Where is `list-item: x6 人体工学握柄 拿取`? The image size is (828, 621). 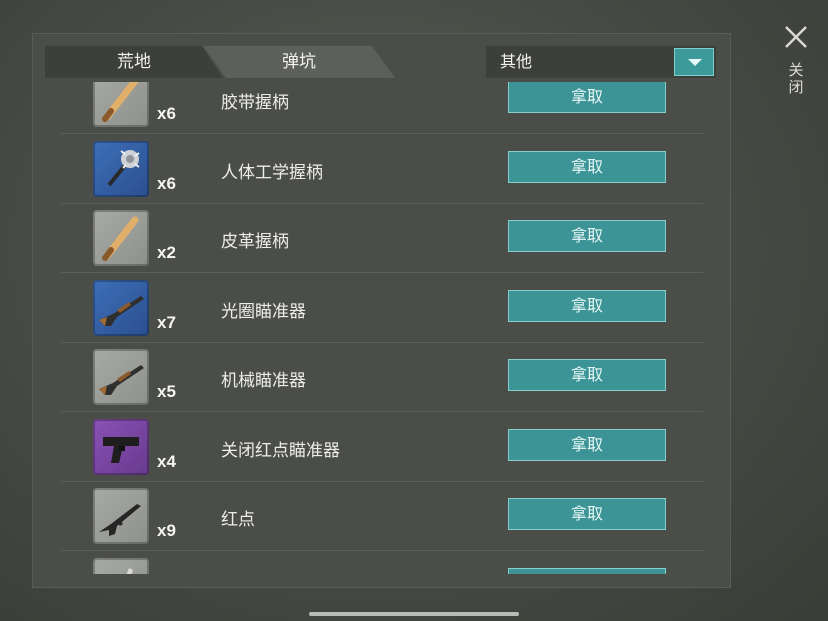
list-item: x6 人体工学握柄 拿取 is located at coordinates (382, 169).